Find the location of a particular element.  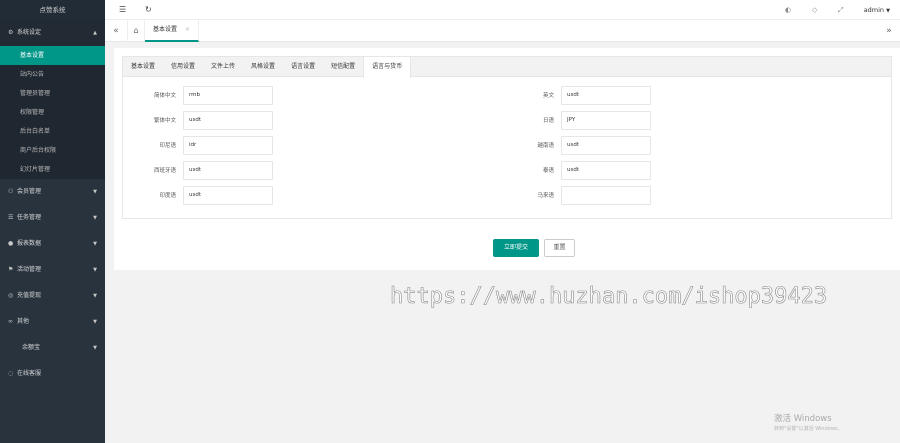

field-label: 繁体中文 is located at coordinates (164, 121).